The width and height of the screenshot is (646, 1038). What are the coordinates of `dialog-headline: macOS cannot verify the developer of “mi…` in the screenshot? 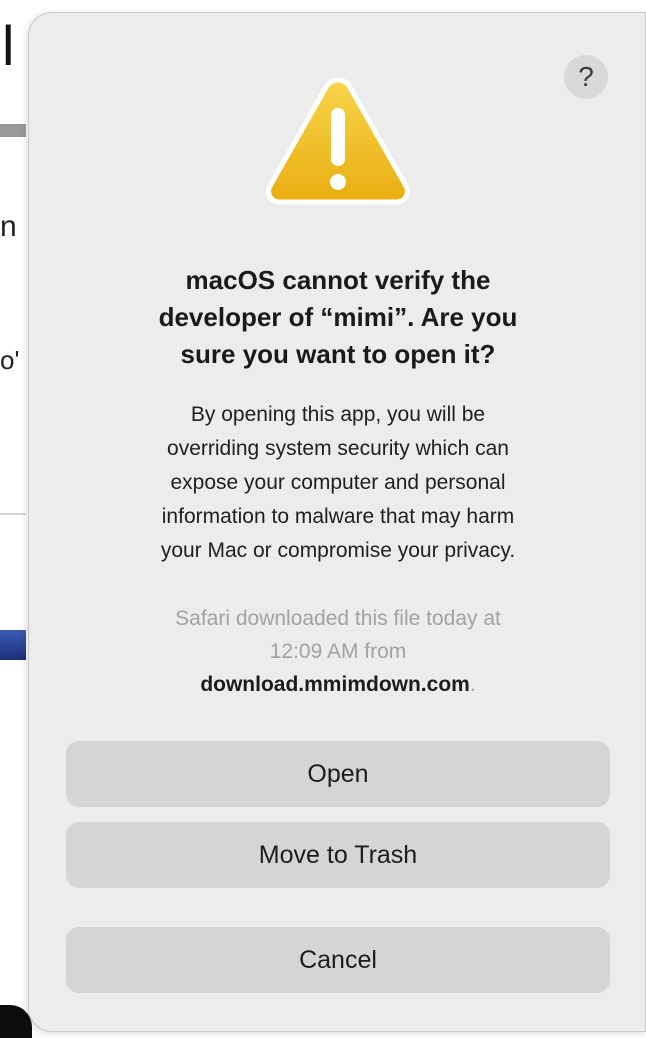 It's located at (338, 317).